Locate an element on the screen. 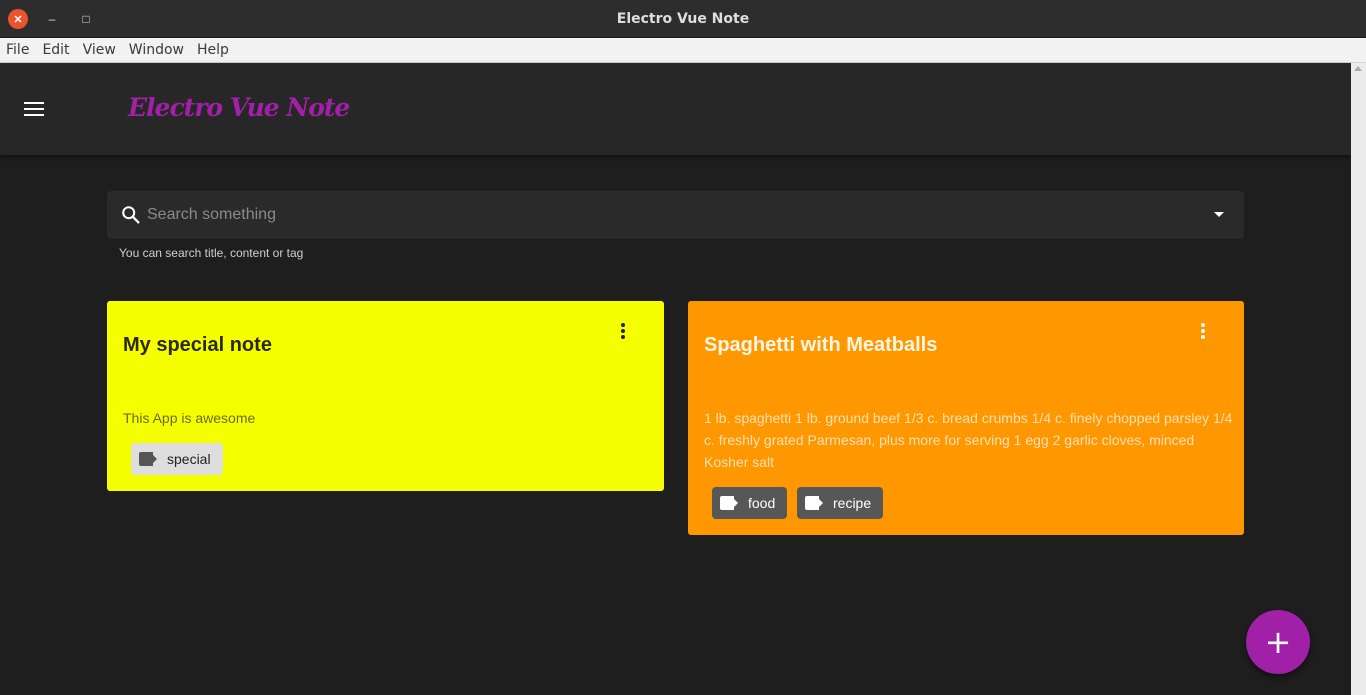 This screenshot has height=695, width=1366. tag-chip: food is located at coordinates (750, 503).